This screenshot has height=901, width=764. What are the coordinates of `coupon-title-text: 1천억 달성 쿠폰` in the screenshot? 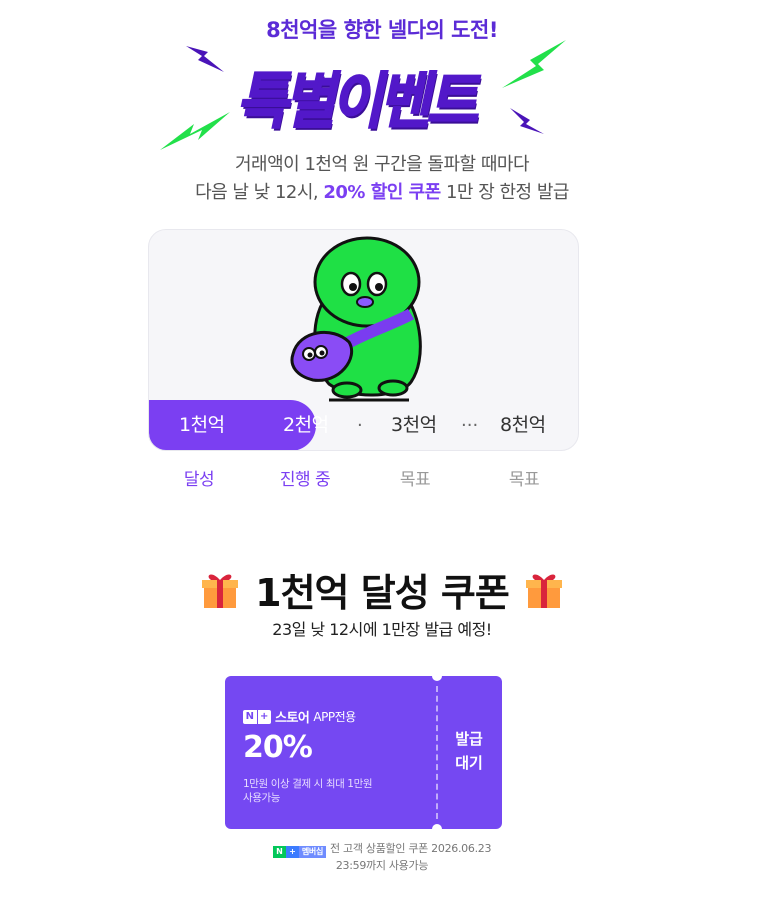 It's located at (382, 593).